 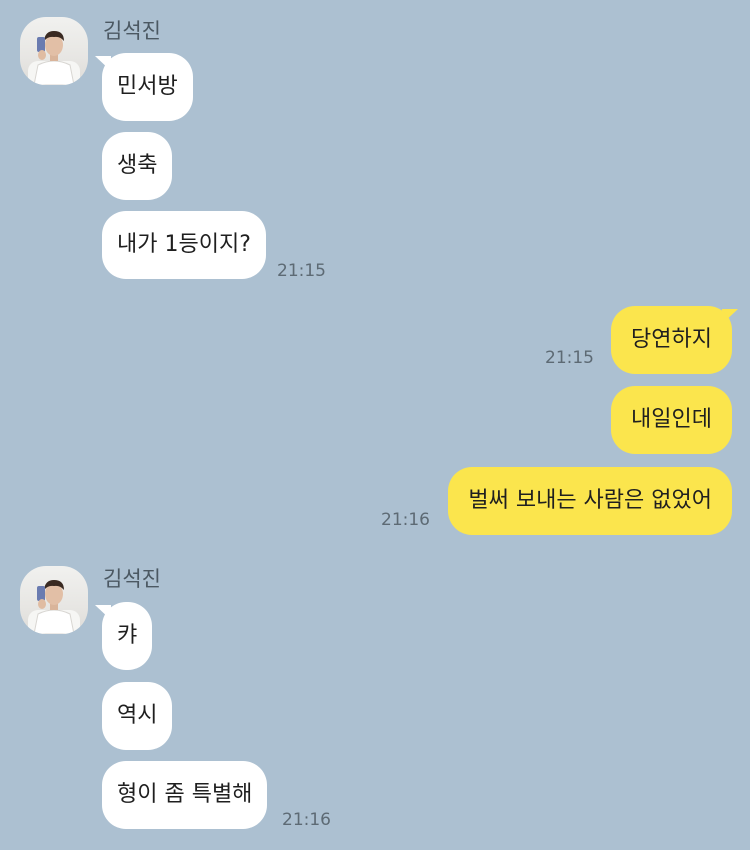 I want to click on incoming-message: 캬, so click(x=127, y=636).